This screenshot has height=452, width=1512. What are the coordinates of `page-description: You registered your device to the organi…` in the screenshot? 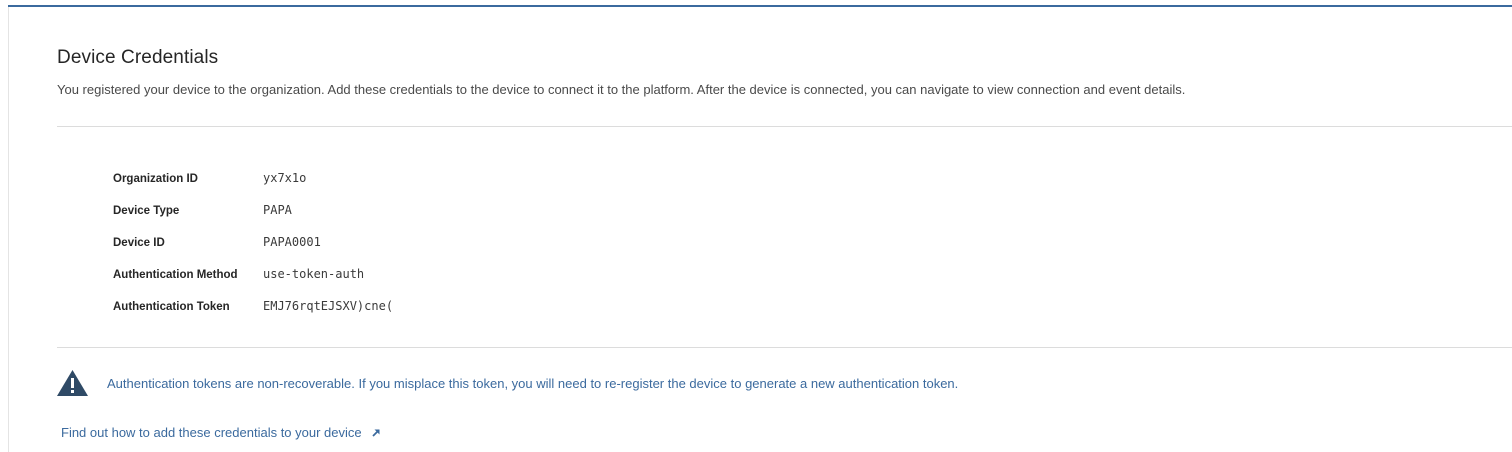 It's located at (621, 89).